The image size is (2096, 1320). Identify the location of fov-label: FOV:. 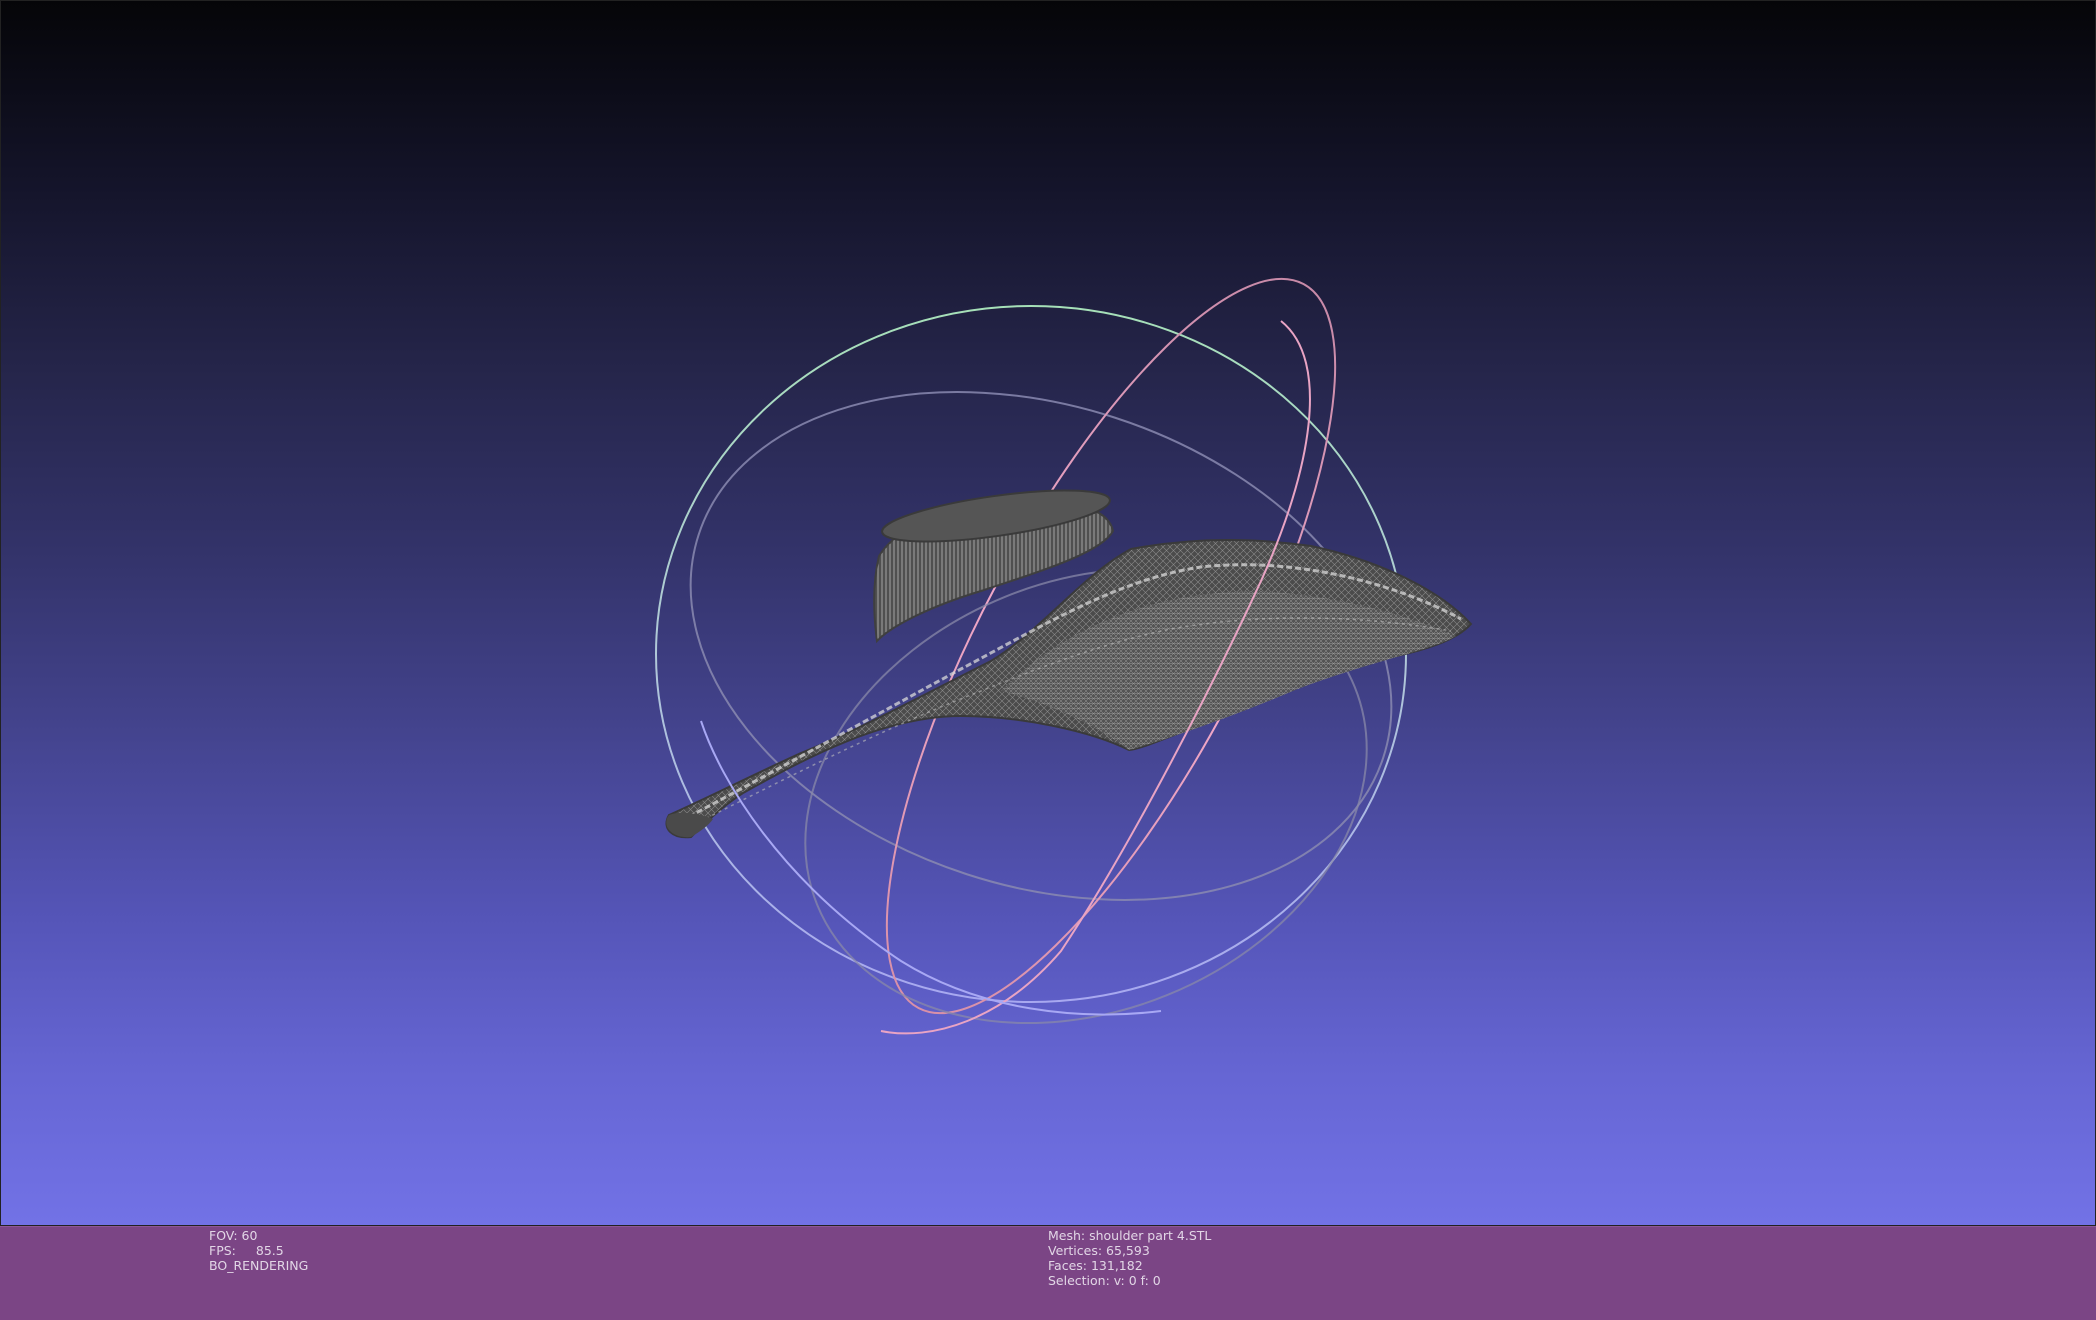
(223, 1235).